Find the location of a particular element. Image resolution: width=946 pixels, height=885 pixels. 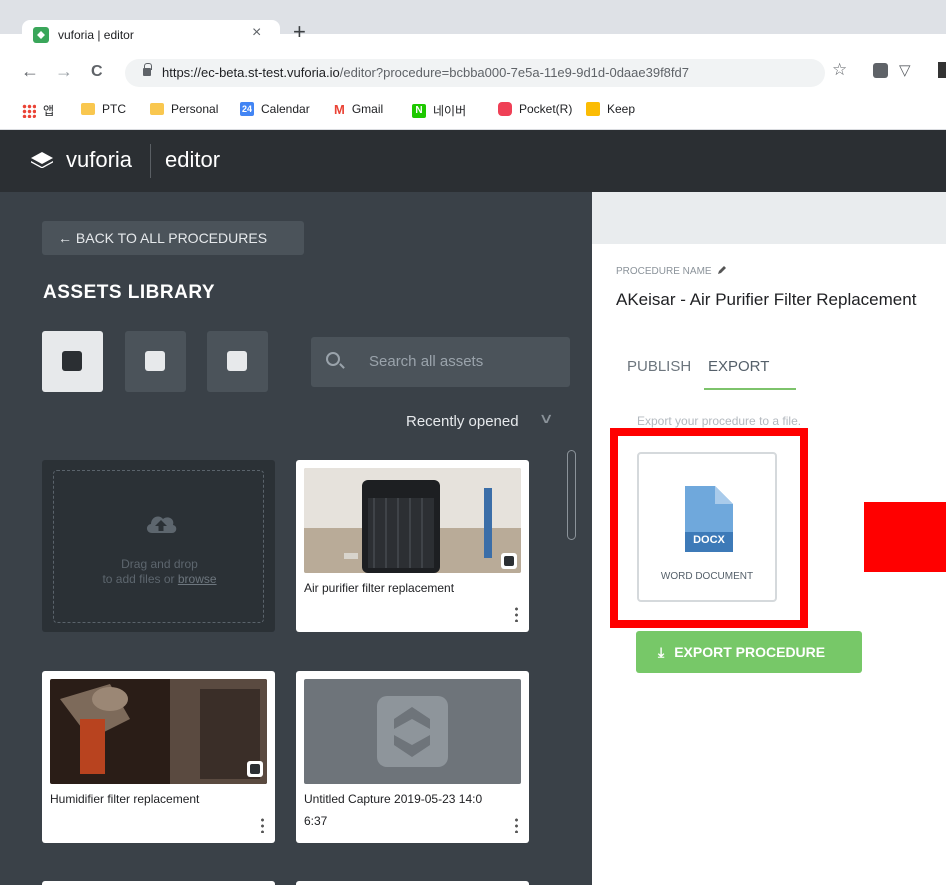

asset-search-input: Search all assets is located at coordinates (440, 362).